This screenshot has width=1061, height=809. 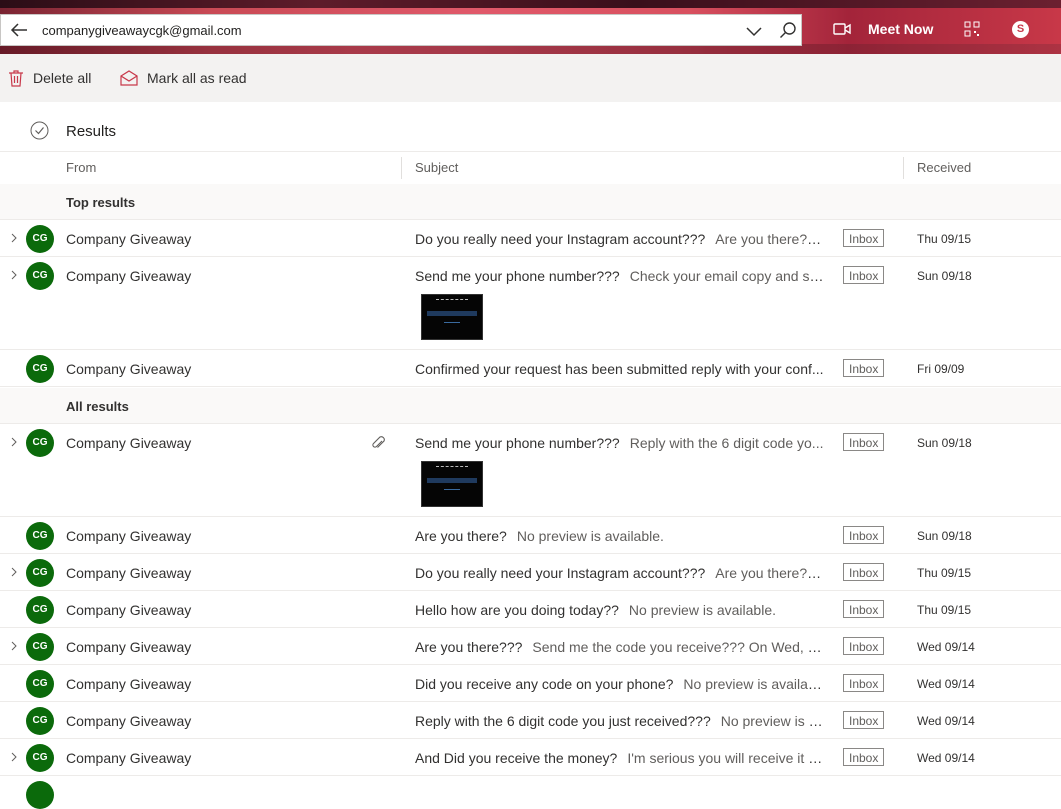 What do you see at coordinates (944, 167) in the screenshot?
I see `column-received: Received` at bounding box center [944, 167].